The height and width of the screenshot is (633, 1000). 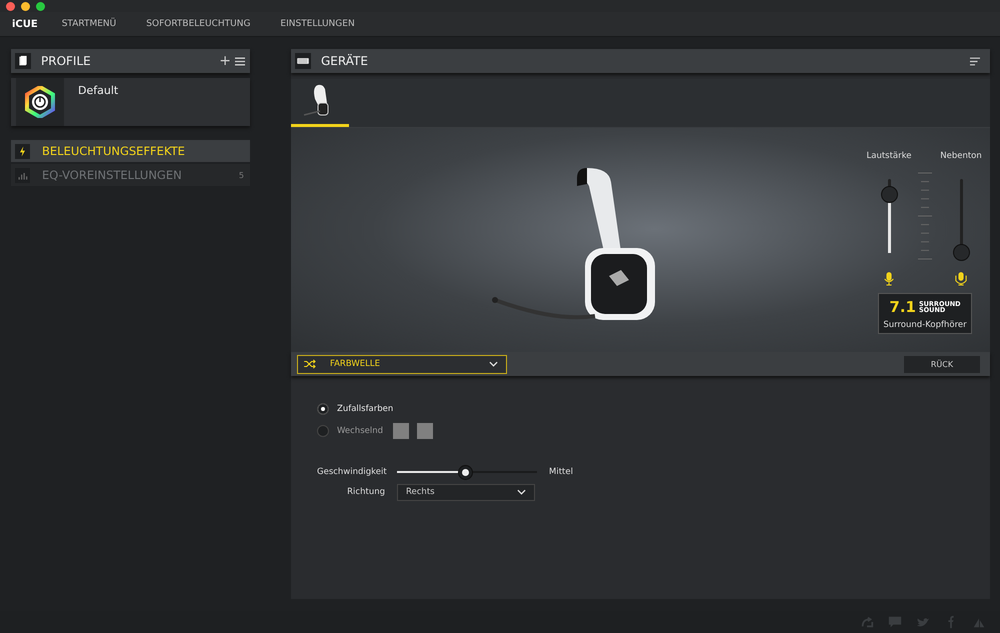 What do you see at coordinates (310, 364) in the screenshot?
I see `shuffle-icon` at bounding box center [310, 364].